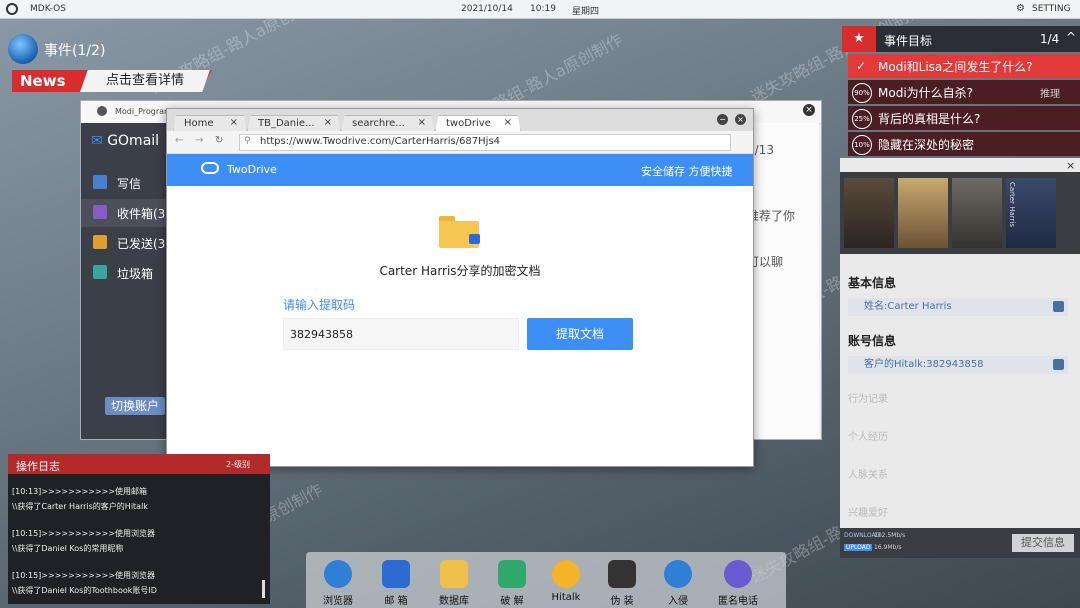  What do you see at coordinates (143, 111) in the screenshot?
I see `mail-window-title: Modi_Program` at bounding box center [143, 111].